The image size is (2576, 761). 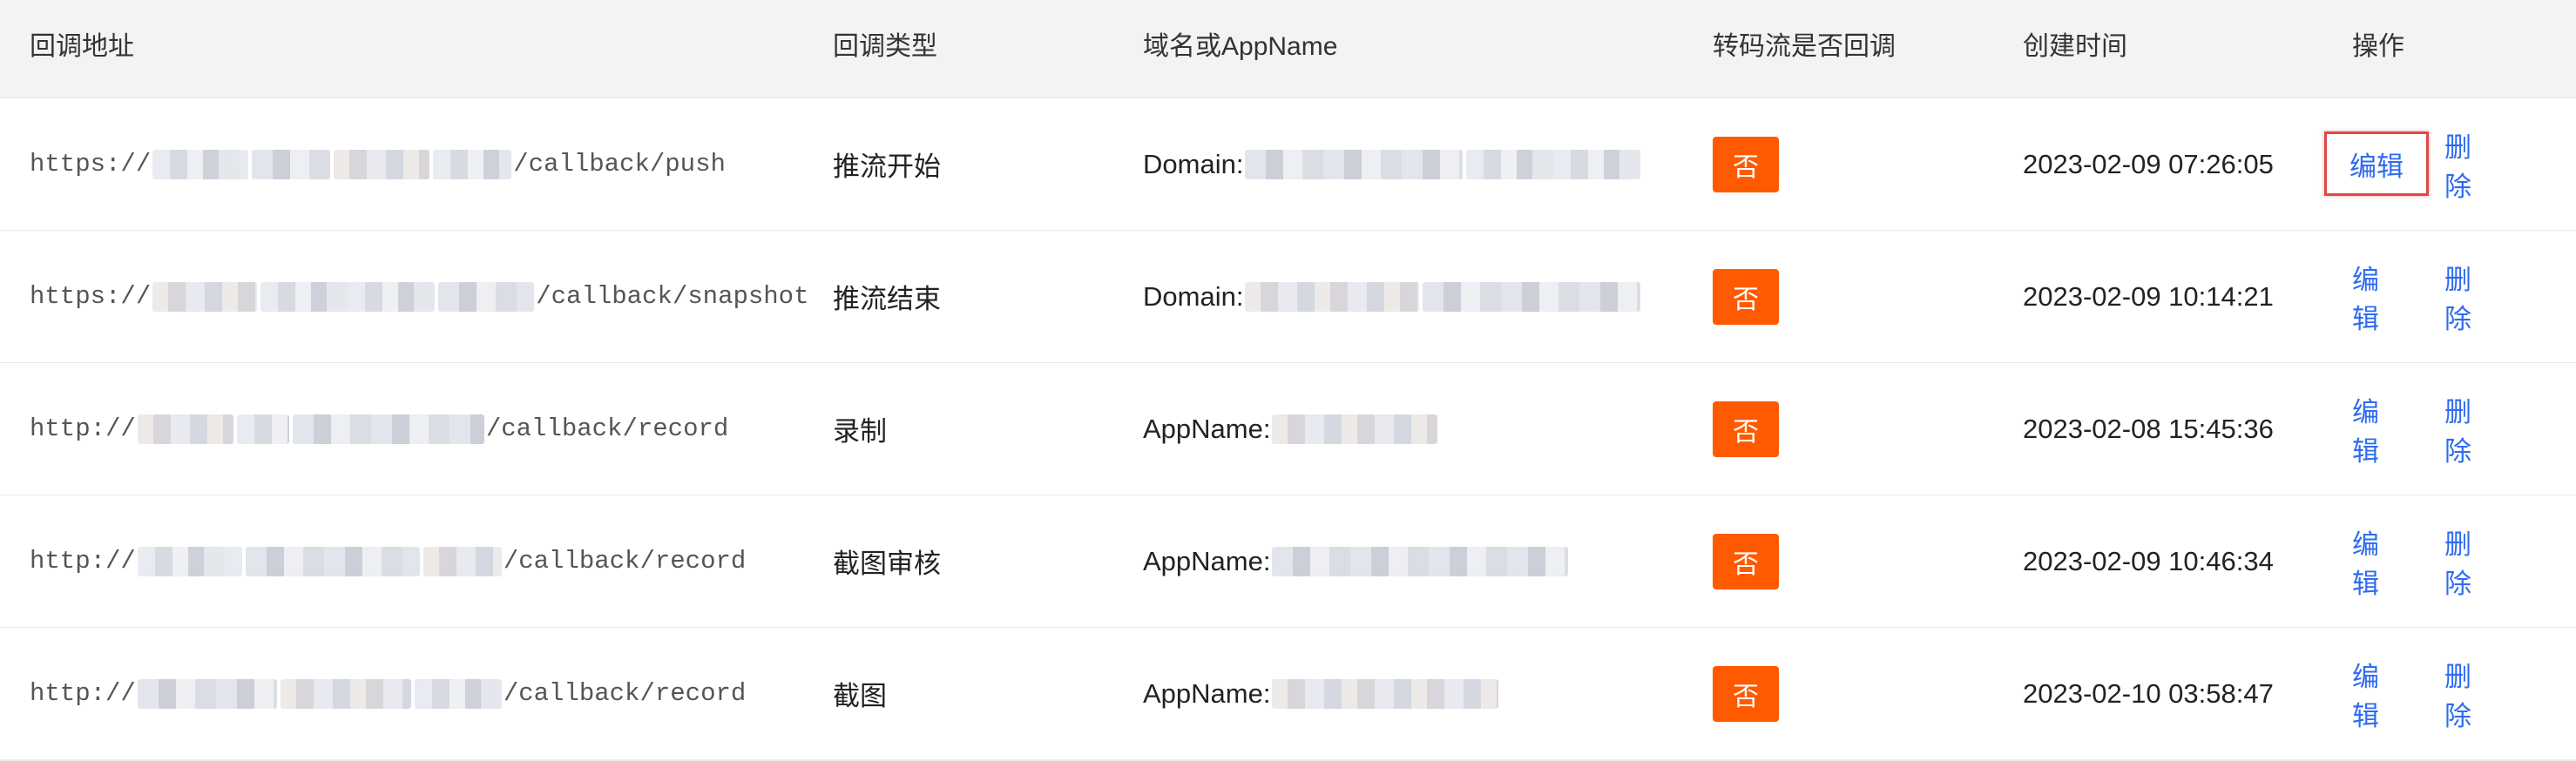 I want to click on callback-type: 截图, so click(x=860, y=696).